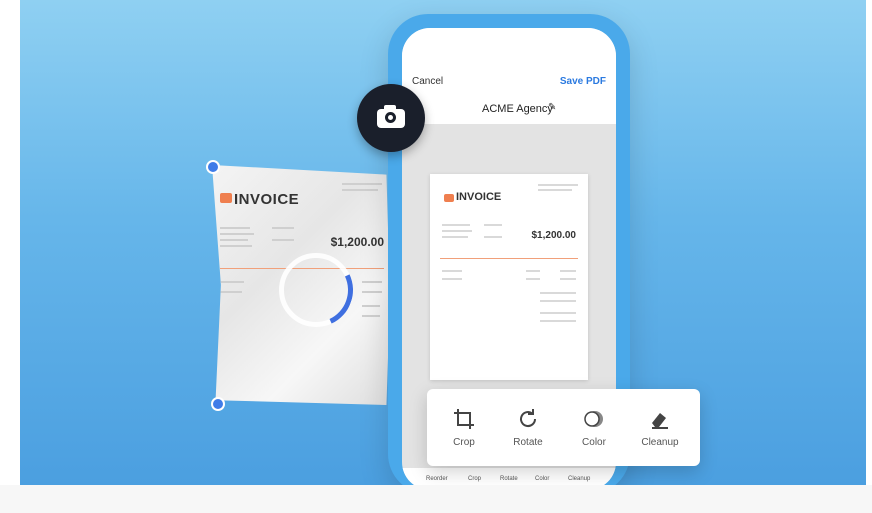 Image resolution: width=872 pixels, height=513 pixels. What do you see at coordinates (660, 421) in the screenshot?
I see `eraser-icon` at bounding box center [660, 421].